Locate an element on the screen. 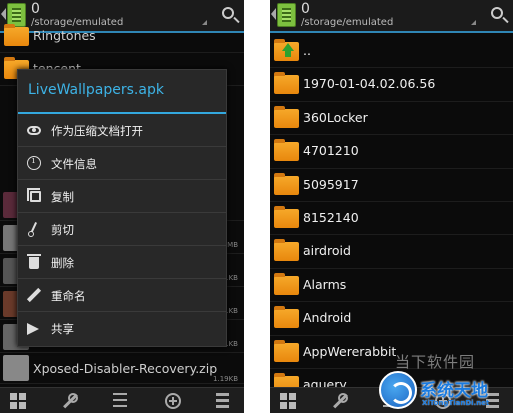 Image resolution: width=513 pixels, height=413 pixels. share-icon is located at coordinates (33, 329).